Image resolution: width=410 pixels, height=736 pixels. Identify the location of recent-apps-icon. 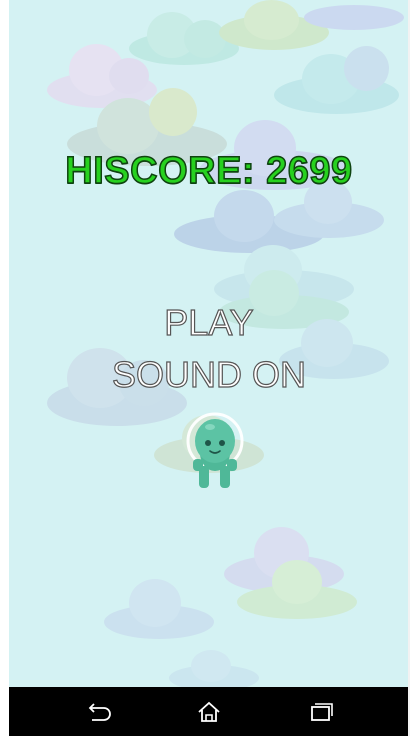
(322, 712).